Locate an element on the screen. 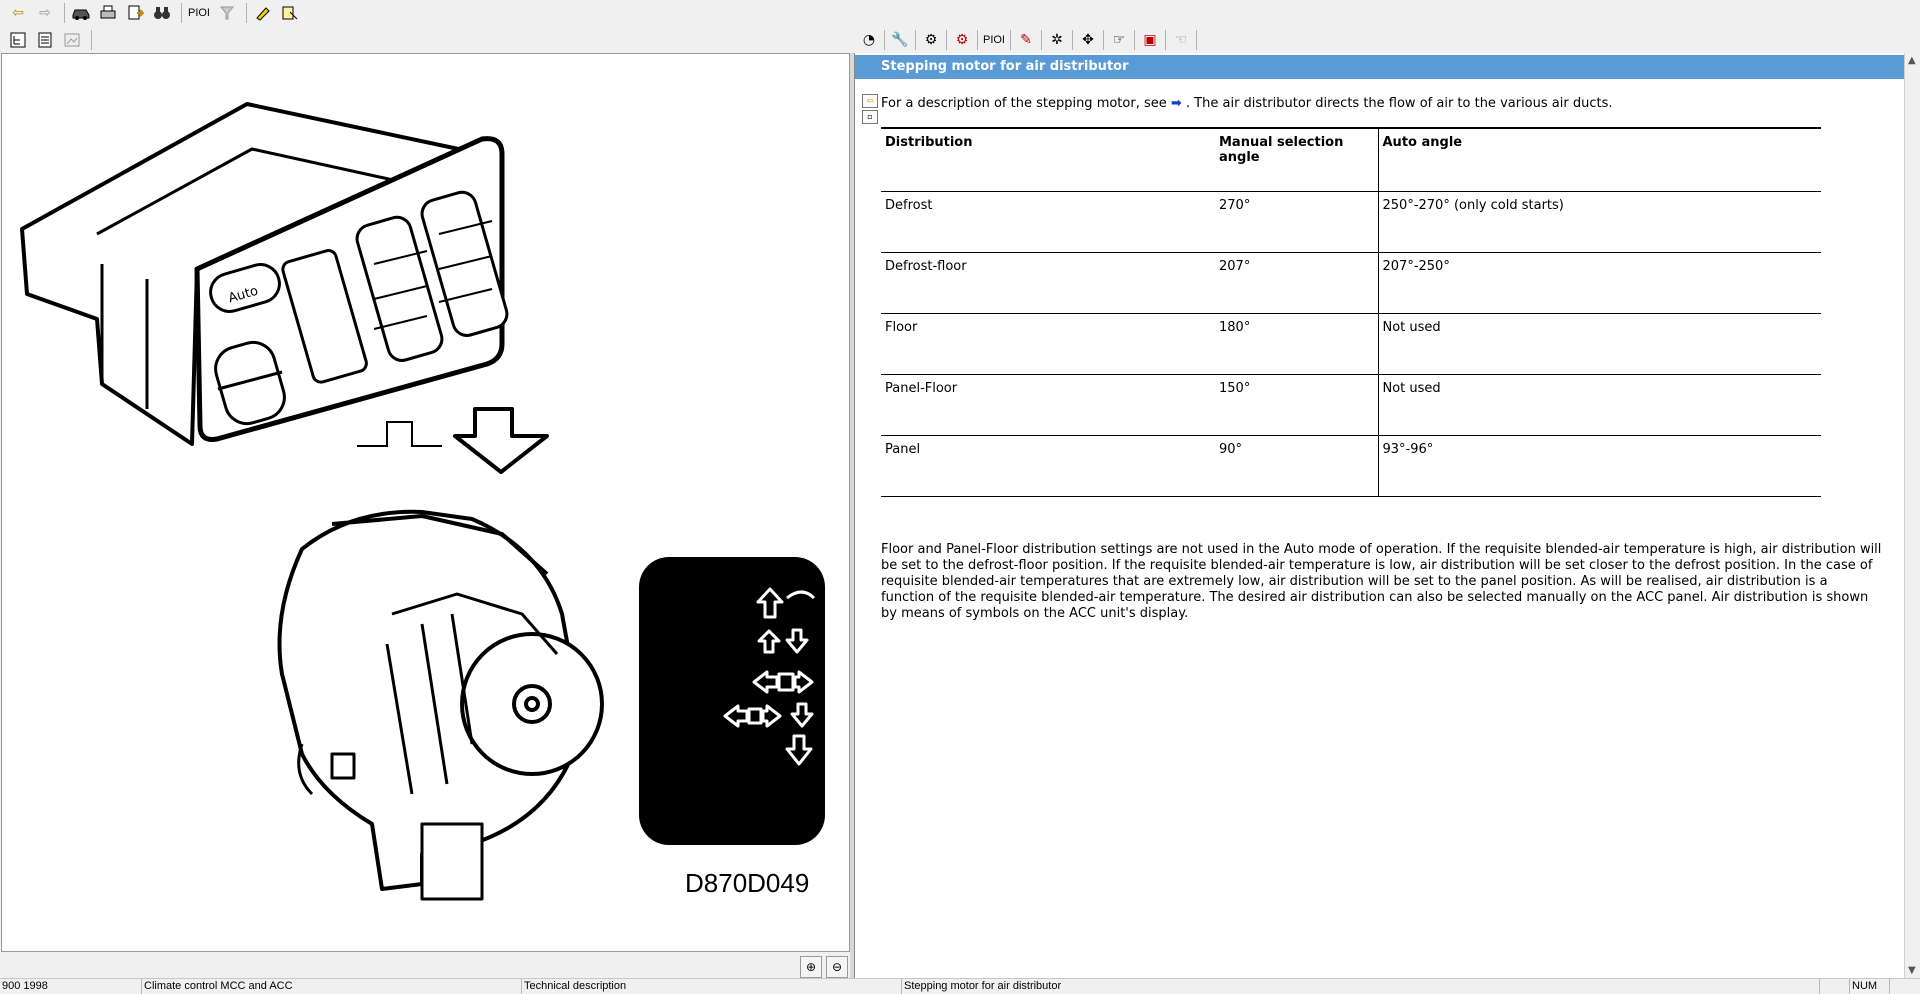 Image resolution: width=1920 pixels, height=994 pixels. cell-manual-angle: 207° is located at coordinates (1296, 283).